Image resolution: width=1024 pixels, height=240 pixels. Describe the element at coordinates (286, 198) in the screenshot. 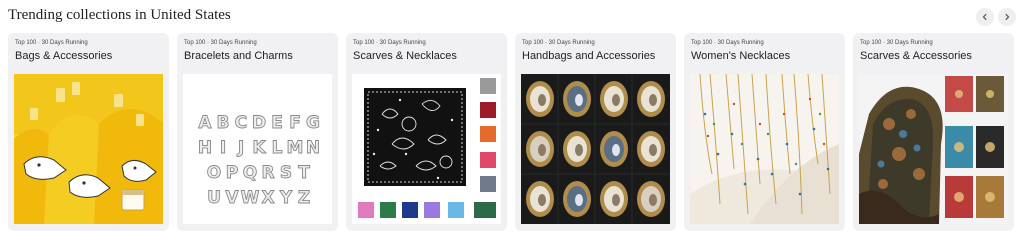

I see `charm-letter: Y` at that location.